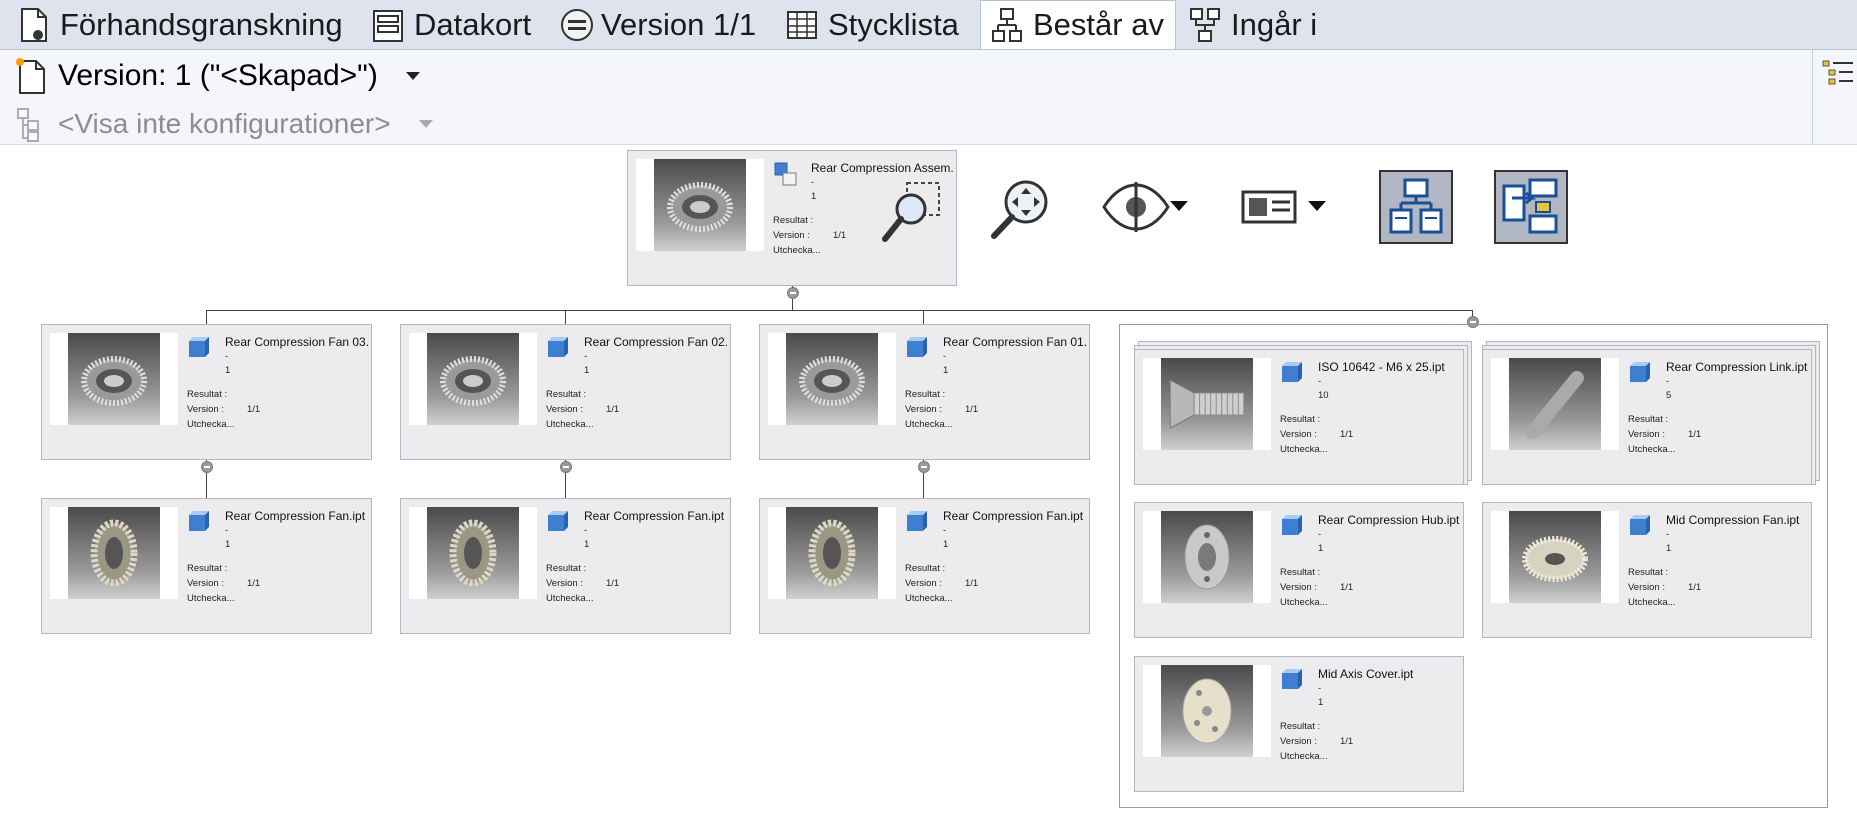 Image resolution: width=1857 pixels, height=815 pixels. I want to click on visibility-button, so click(1150, 207).